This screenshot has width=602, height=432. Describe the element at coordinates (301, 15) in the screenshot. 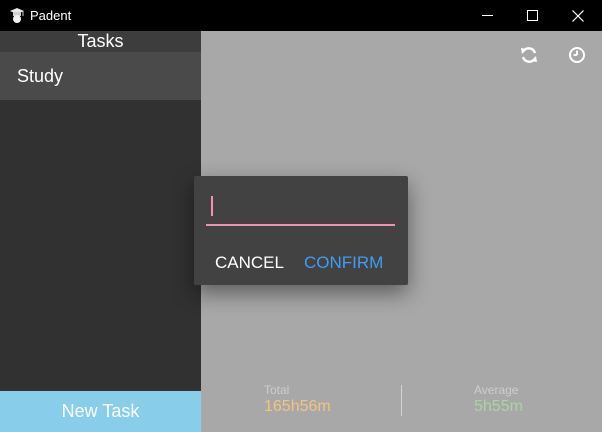

I see `title-bar: Padent` at that location.